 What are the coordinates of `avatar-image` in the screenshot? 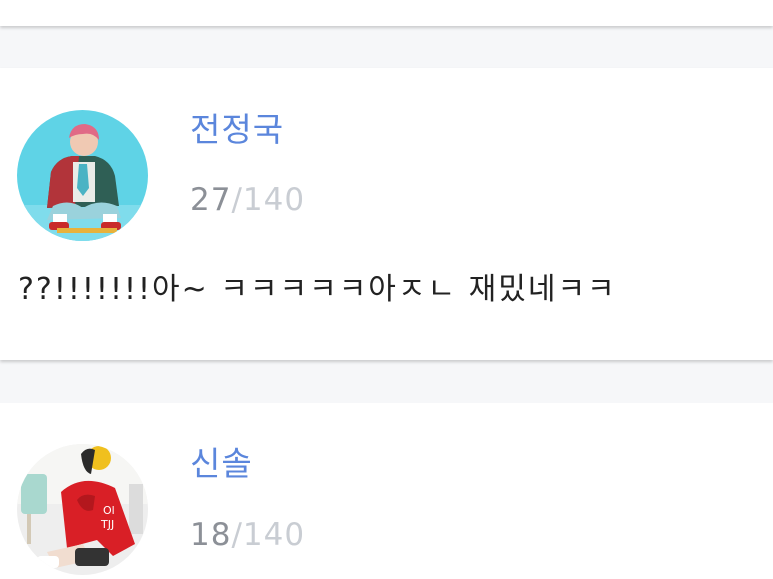 It's located at (82, 175).